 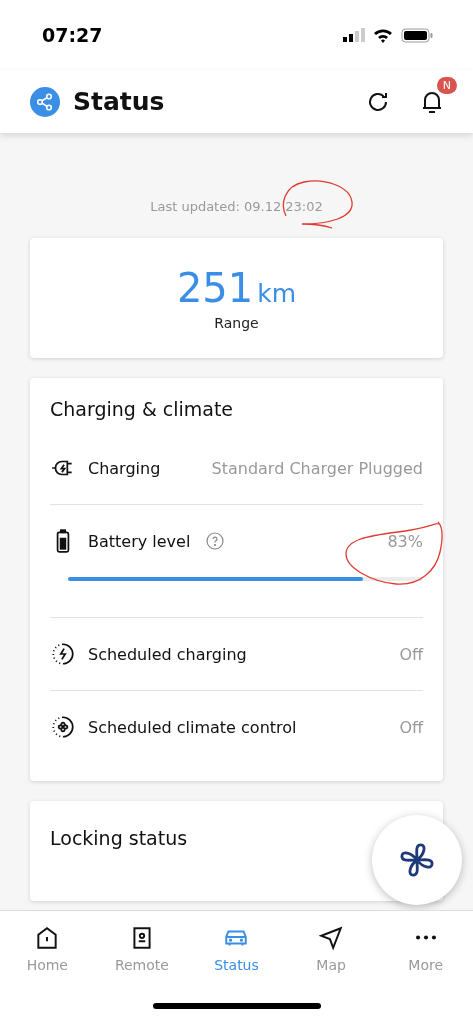 I want to click on last-updated-text: Last updated: 09.12 23:02, so click(x=236, y=206).